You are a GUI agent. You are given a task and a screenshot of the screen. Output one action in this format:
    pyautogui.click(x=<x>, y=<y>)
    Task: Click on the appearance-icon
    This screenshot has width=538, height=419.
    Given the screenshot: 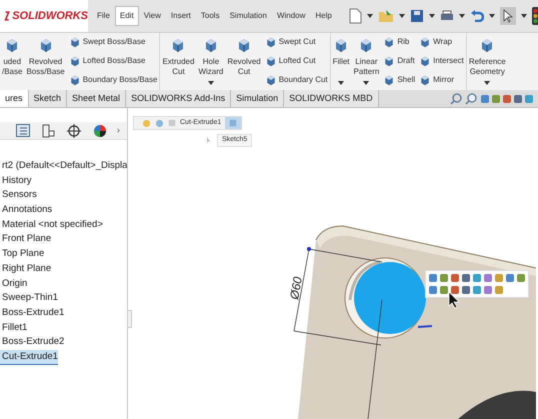 What is the action you would take?
    pyautogui.click(x=100, y=131)
    